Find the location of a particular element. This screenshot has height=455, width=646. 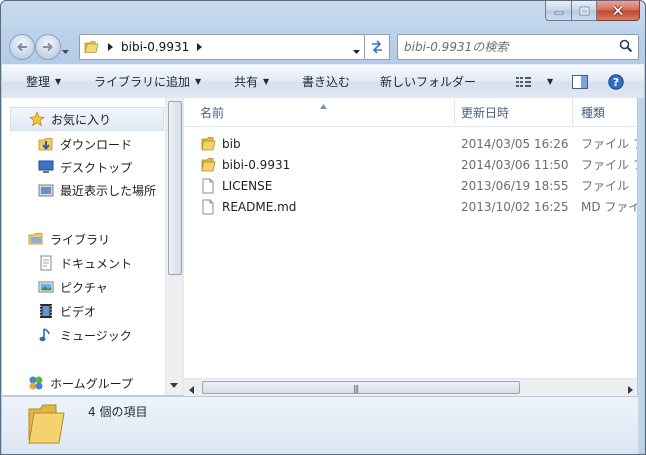

breadcrumb-current: bibi-0.9931 is located at coordinates (155, 47).